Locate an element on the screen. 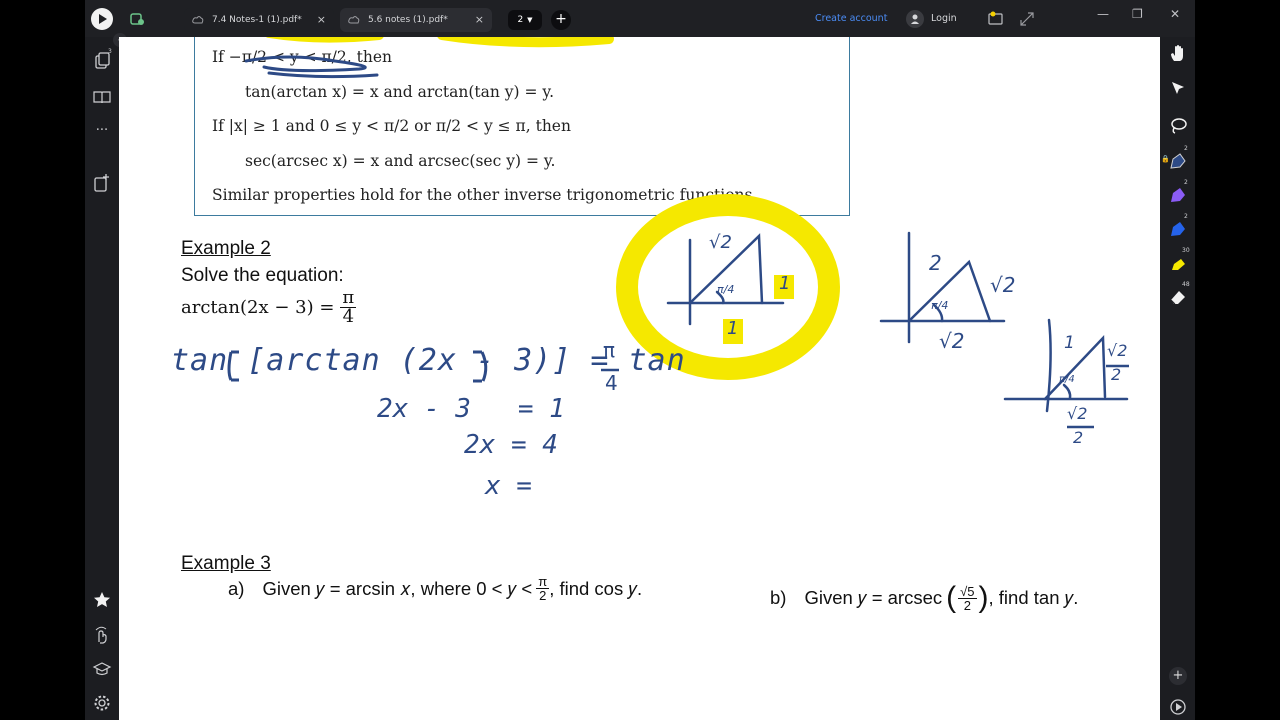  tri3-side-den: 2 is located at coordinates (1116, 374).